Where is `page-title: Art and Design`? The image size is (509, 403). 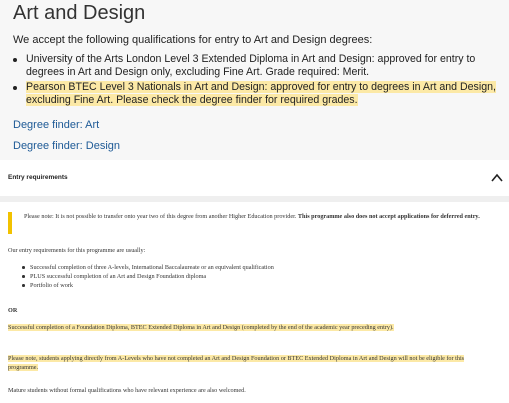 page-title: Art and Design is located at coordinates (79, 13).